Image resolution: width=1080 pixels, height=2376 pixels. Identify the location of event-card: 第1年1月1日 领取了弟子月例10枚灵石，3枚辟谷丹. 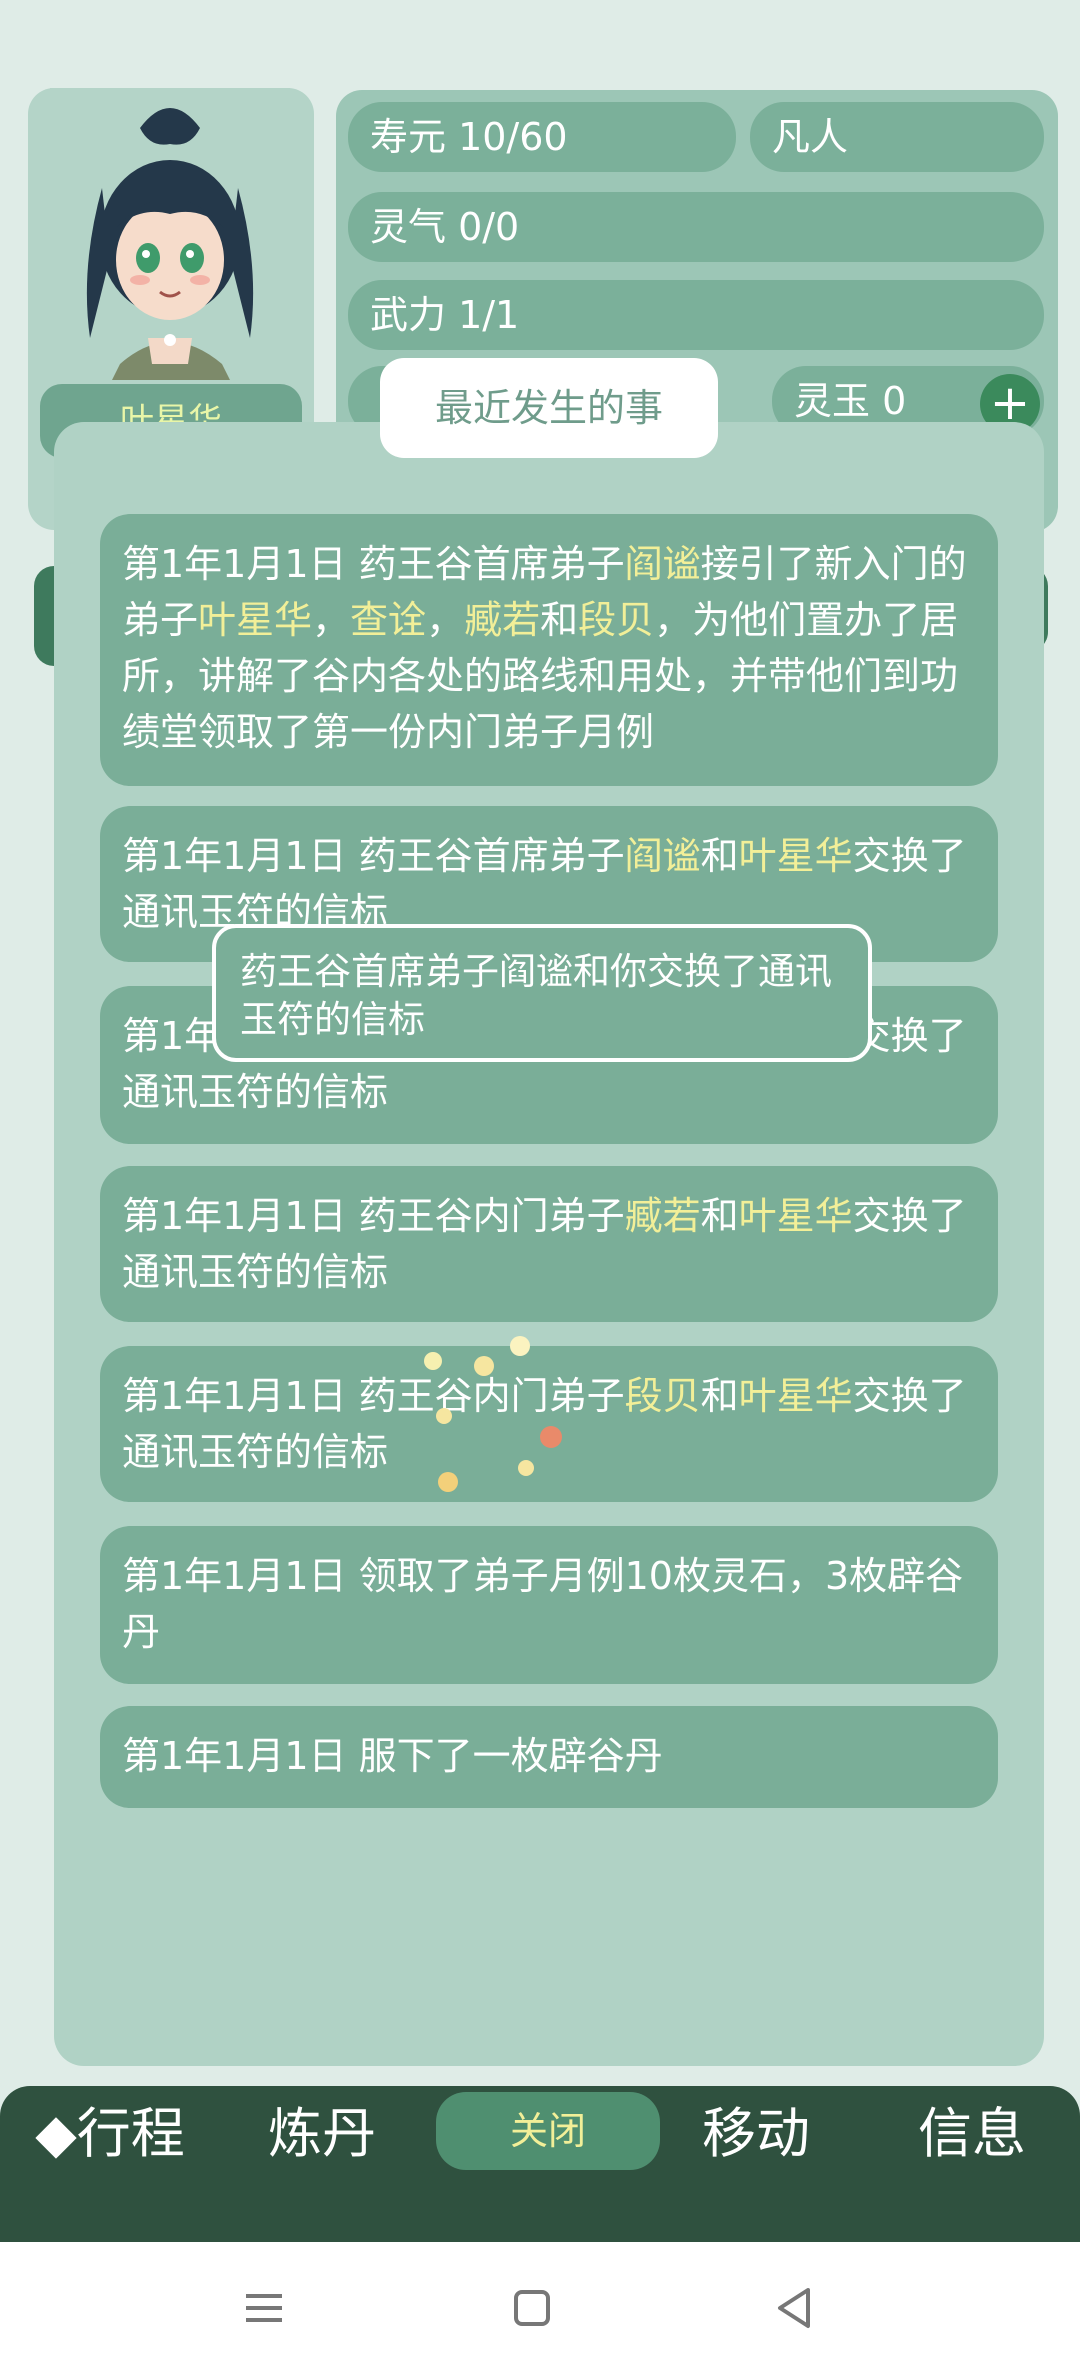
(549, 1605).